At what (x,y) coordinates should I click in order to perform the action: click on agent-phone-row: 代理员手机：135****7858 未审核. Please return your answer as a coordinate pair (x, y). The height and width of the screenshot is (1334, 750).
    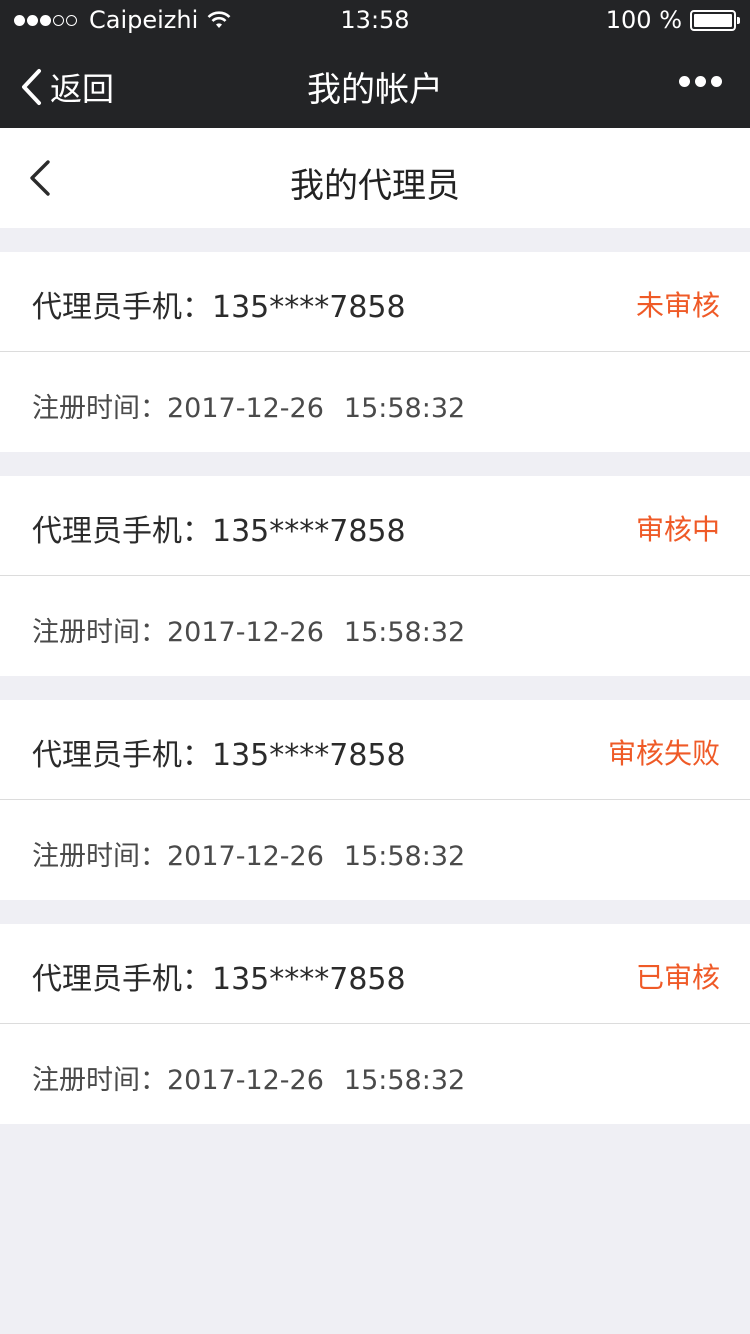
    Looking at the image, I should click on (375, 302).